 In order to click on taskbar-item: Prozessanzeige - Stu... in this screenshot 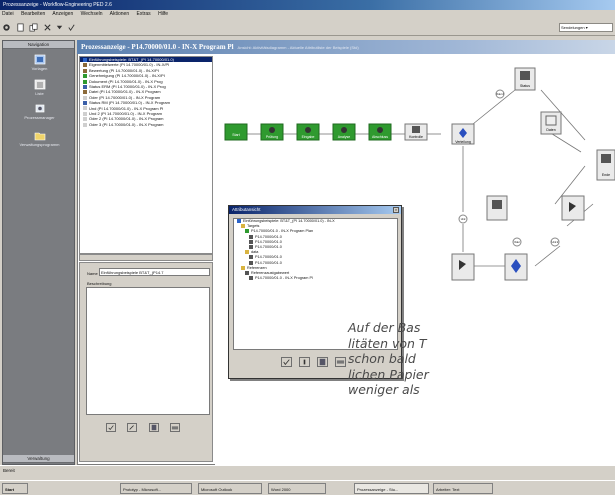, I will do `click(391, 488)`.